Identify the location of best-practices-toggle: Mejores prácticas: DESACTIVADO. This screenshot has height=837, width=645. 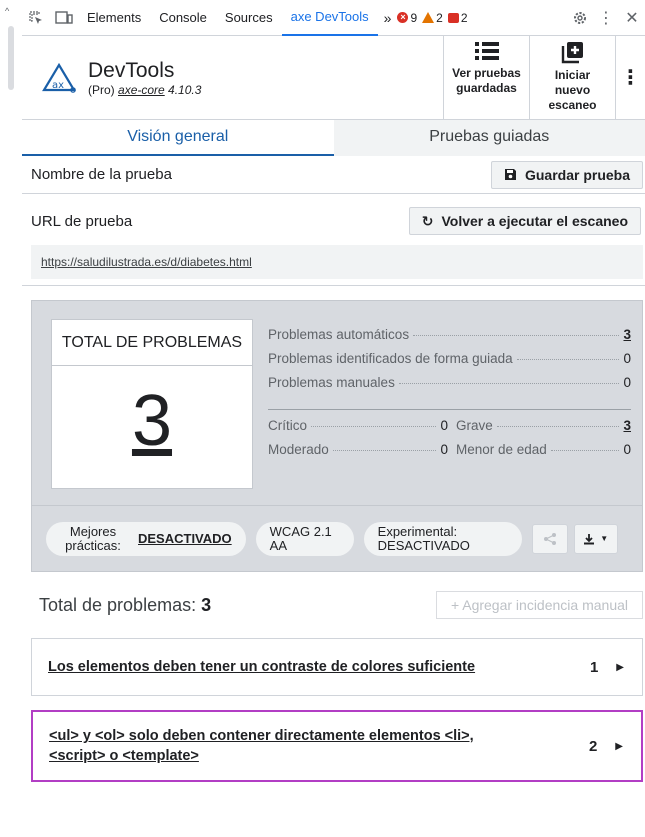
(146, 538).